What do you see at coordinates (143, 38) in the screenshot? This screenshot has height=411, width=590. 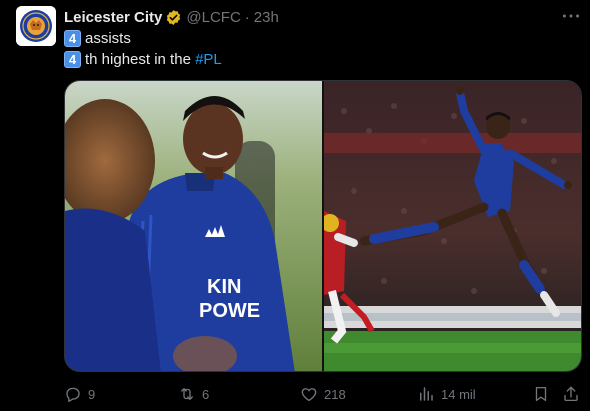 I see `tweet-line-1: 4 assists` at bounding box center [143, 38].